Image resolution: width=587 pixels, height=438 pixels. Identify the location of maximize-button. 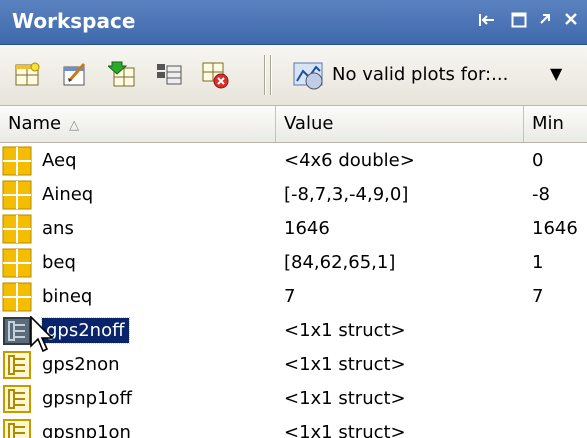
(519, 21).